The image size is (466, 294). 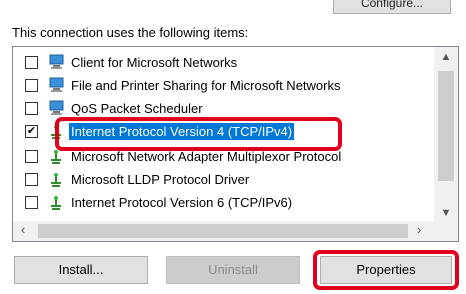 I want to click on list-item: QoS Packet Scheduler, so click(x=223, y=108).